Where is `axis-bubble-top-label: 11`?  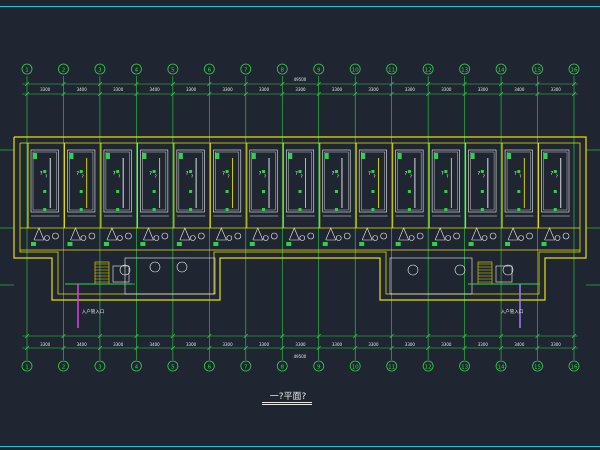
axis-bubble-top-label: 11 is located at coordinates (391, 71).